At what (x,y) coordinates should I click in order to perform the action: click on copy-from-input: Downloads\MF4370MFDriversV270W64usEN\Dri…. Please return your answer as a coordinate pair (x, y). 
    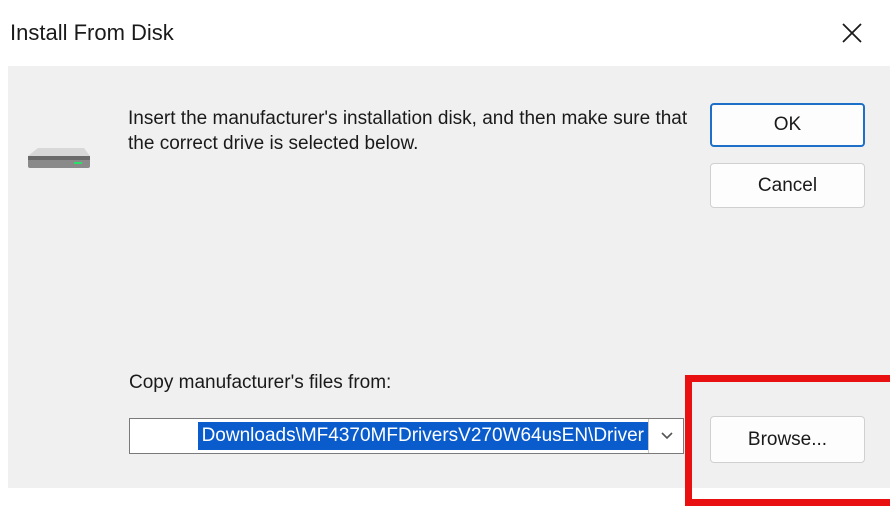
    Looking at the image, I should click on (389, 436).